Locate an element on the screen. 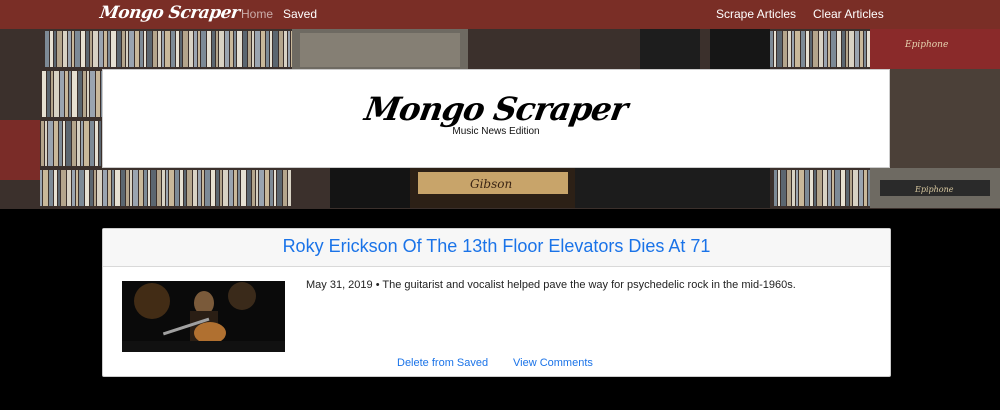 The width and height of the screenshot is (1000, 410). amp-label: Gibson is located at coordinates (491, 184).